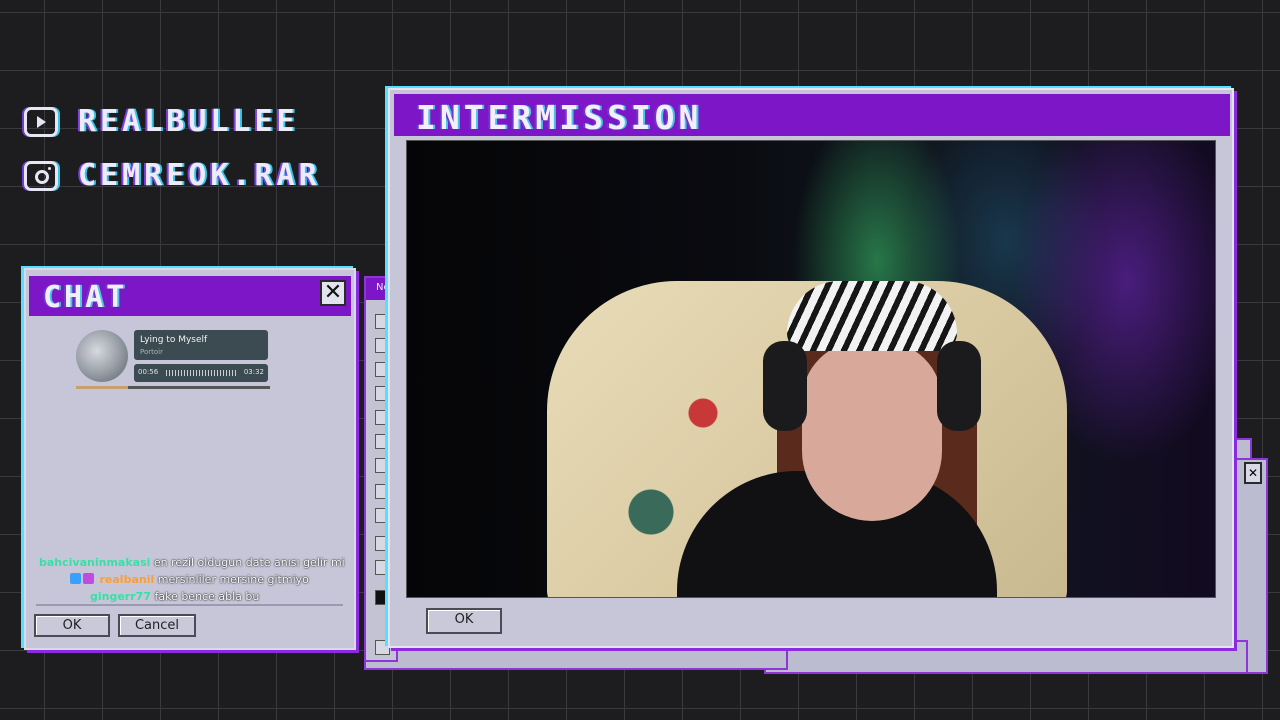 Image resolution: width=1280 pixels, height=720 pixels. Describe the element at coordinates (812, 115) in the screenshot. I see `intermission-titlebar: INTERMISSION` at that location.